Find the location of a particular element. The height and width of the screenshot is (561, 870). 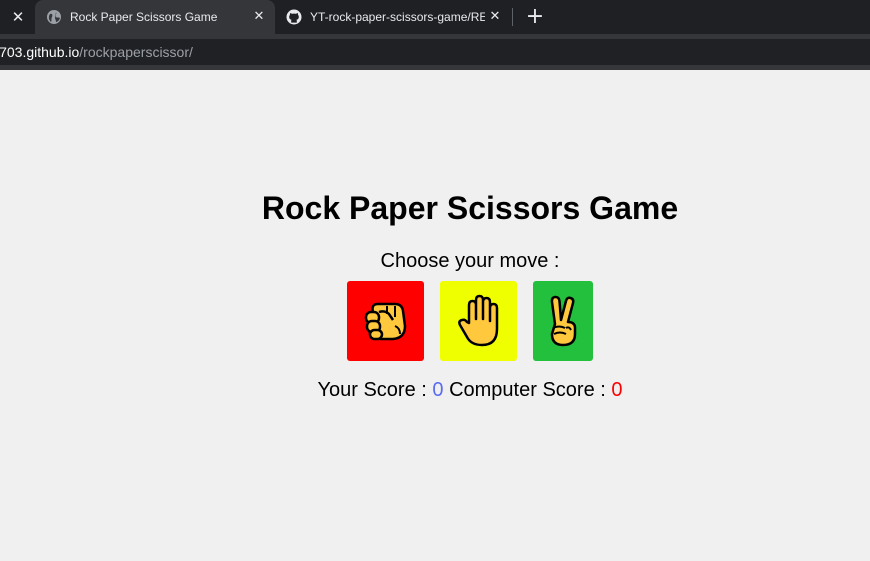

score-line: Your Score : 0 Computer Score : 0 is located at coordinates (435, 390).